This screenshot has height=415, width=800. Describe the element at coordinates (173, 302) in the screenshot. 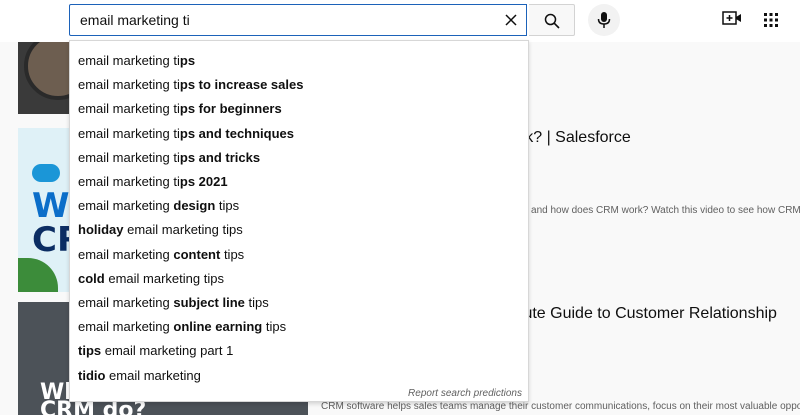

I see `search-suggestion-text: email marketing subject line tips` at that location.